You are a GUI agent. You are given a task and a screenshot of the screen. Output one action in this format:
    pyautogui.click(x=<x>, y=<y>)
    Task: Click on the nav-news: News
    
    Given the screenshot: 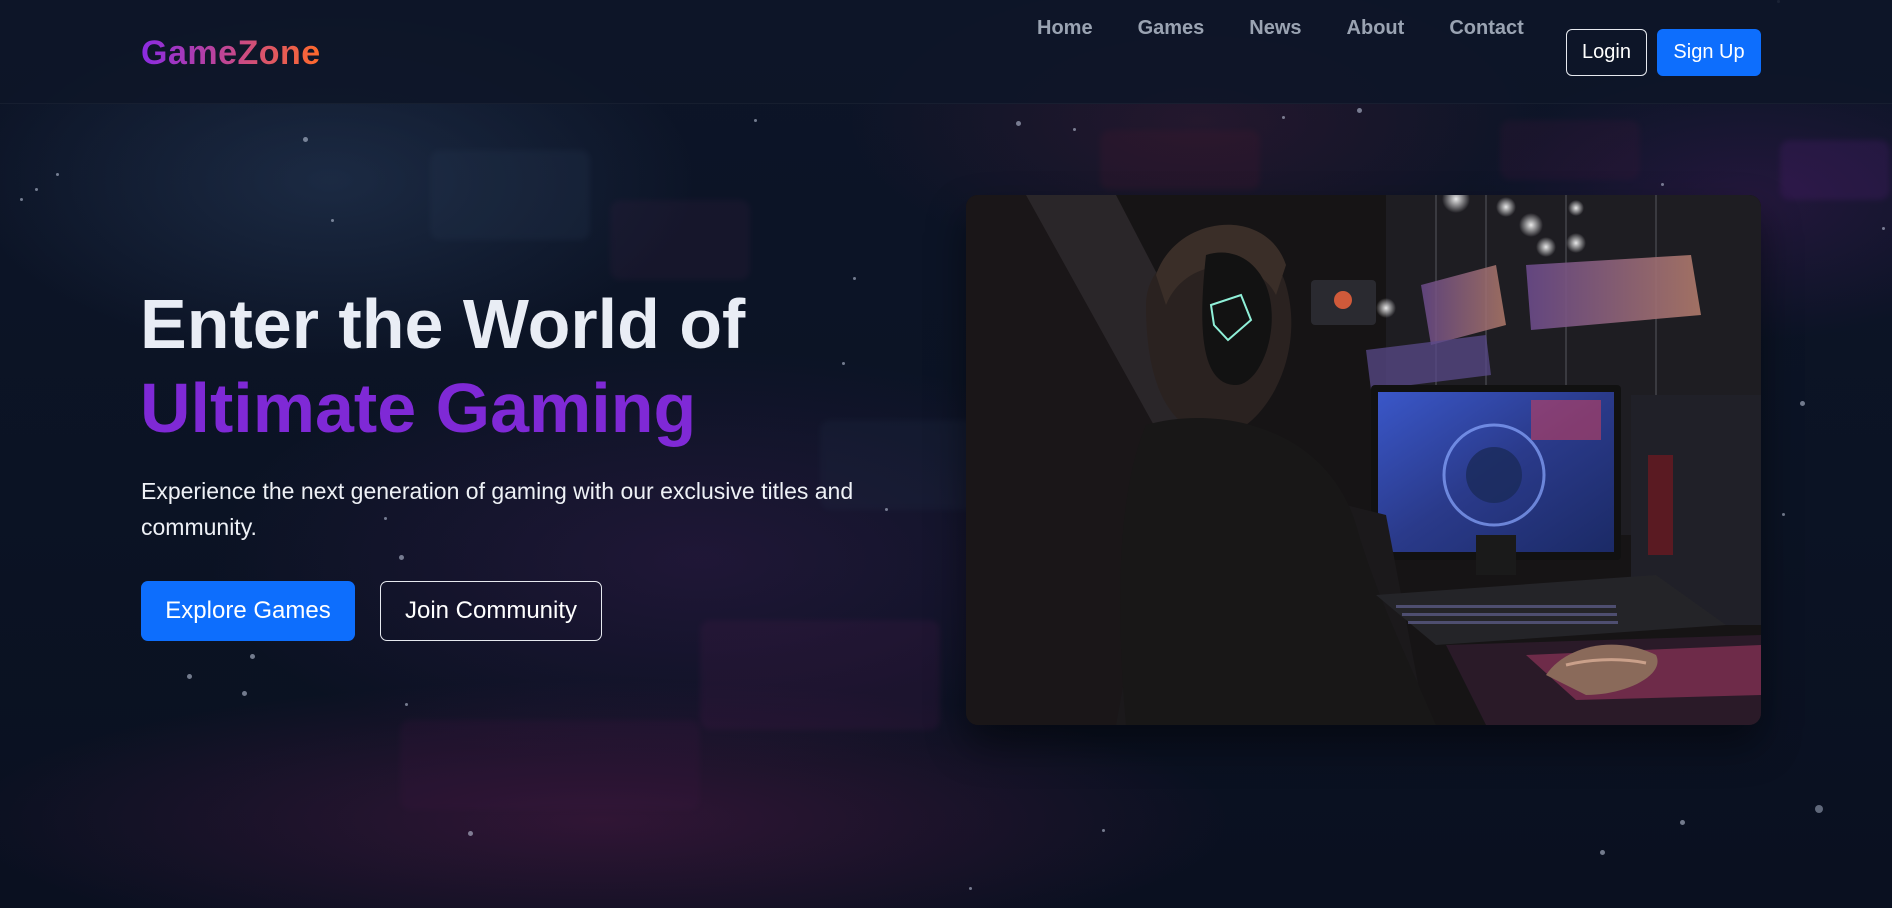 What is the action you would take?
    pyautogui.click(x=1275, y=28)
    